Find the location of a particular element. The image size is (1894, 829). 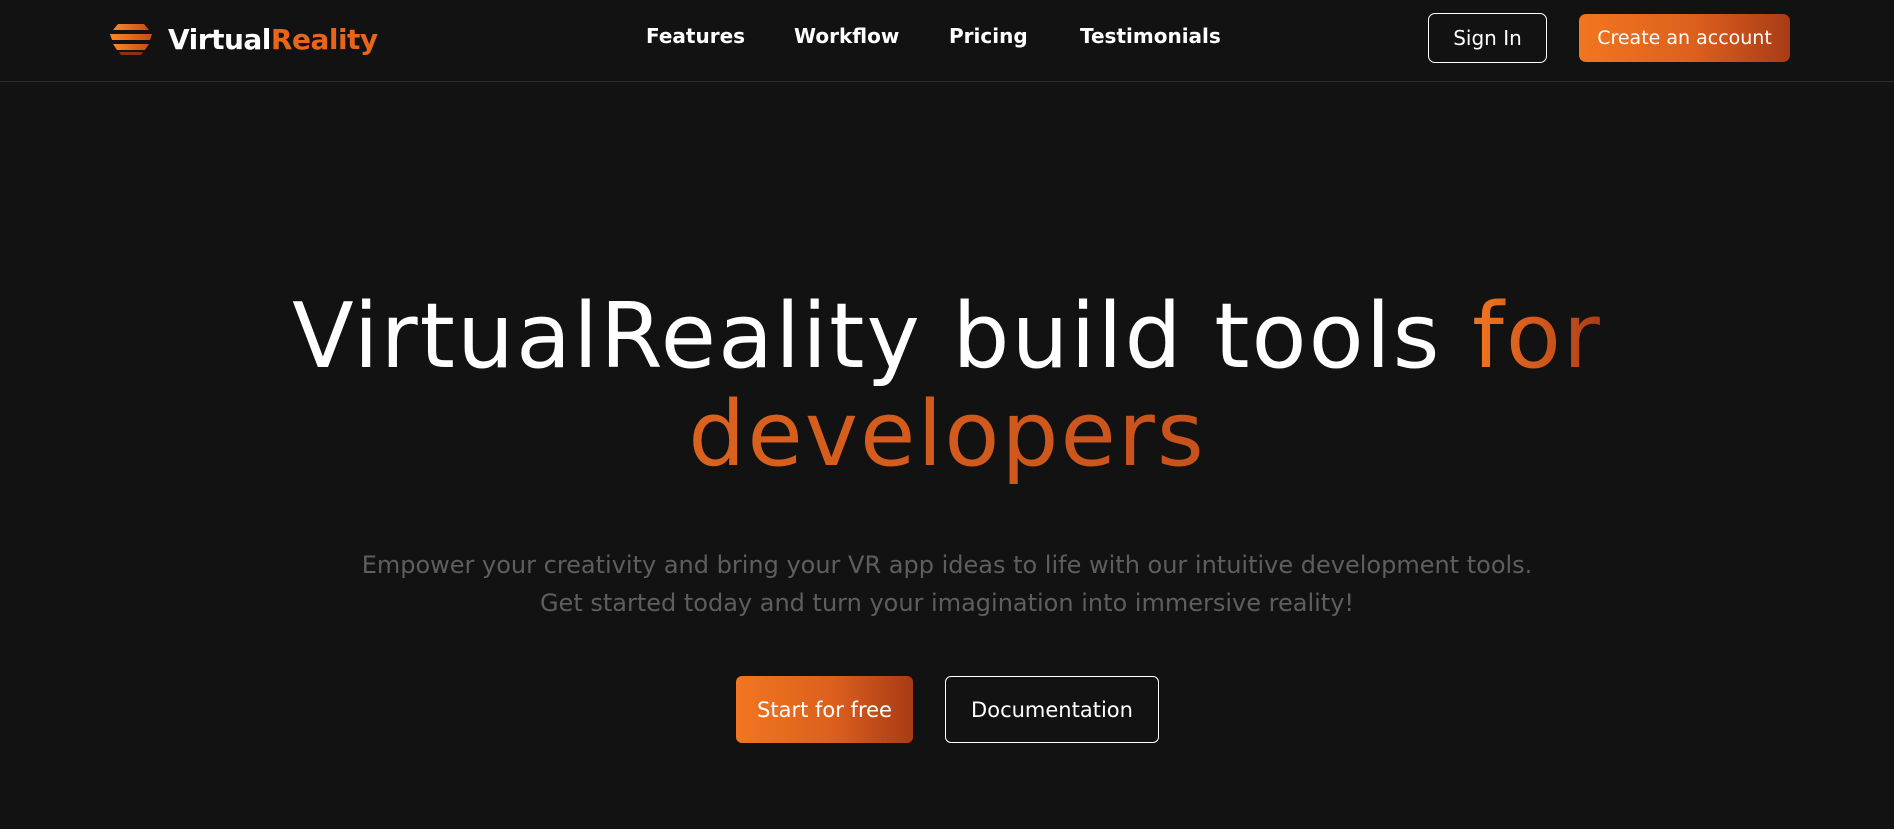

sign-in-button: Sign In is located at coordinates (1487, 38).